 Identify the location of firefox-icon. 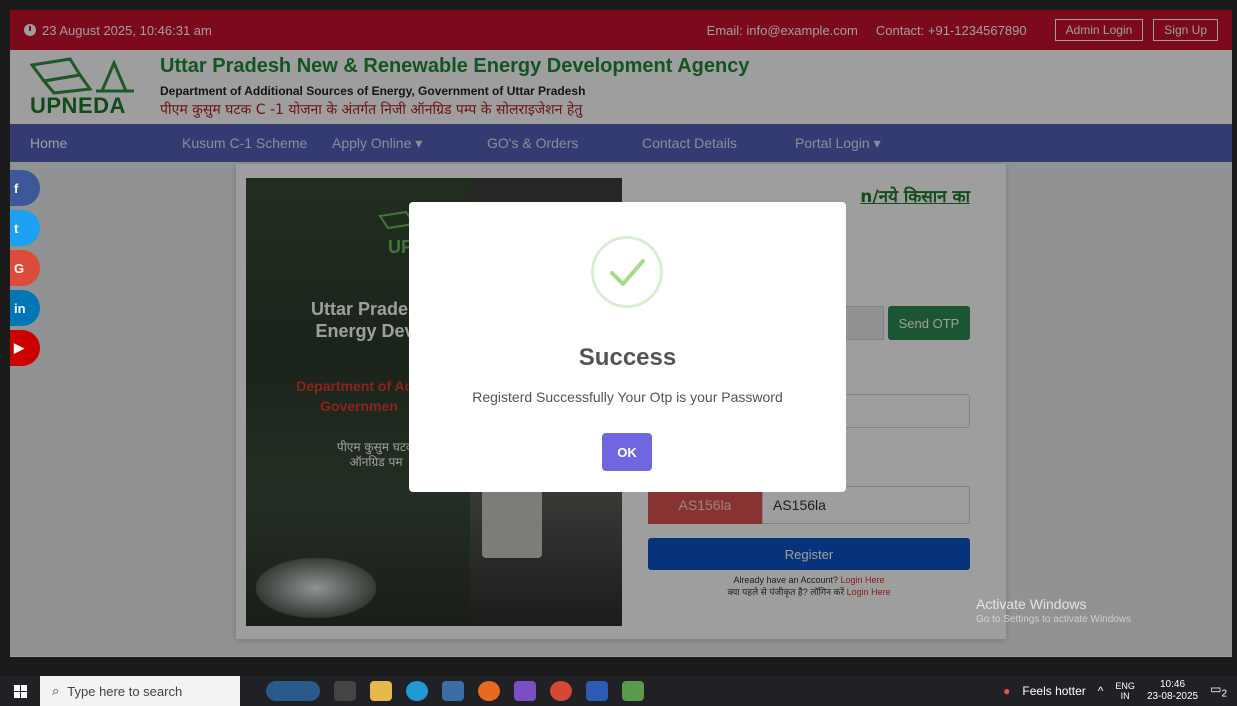
(489, 691).